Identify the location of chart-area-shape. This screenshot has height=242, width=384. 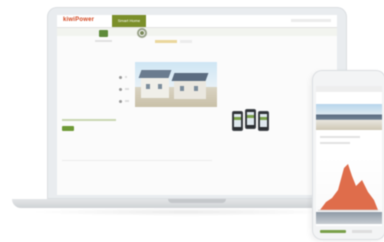
(349, 187).